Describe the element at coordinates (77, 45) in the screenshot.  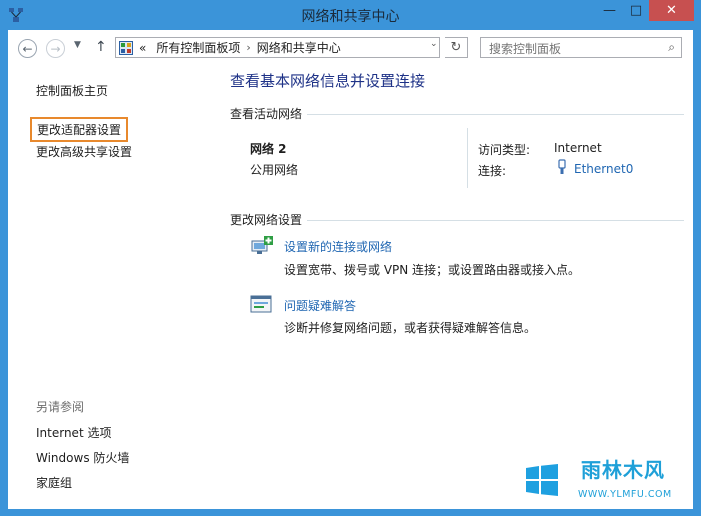
I see `recent-locations-dropdown-icon: ▼` at that location.